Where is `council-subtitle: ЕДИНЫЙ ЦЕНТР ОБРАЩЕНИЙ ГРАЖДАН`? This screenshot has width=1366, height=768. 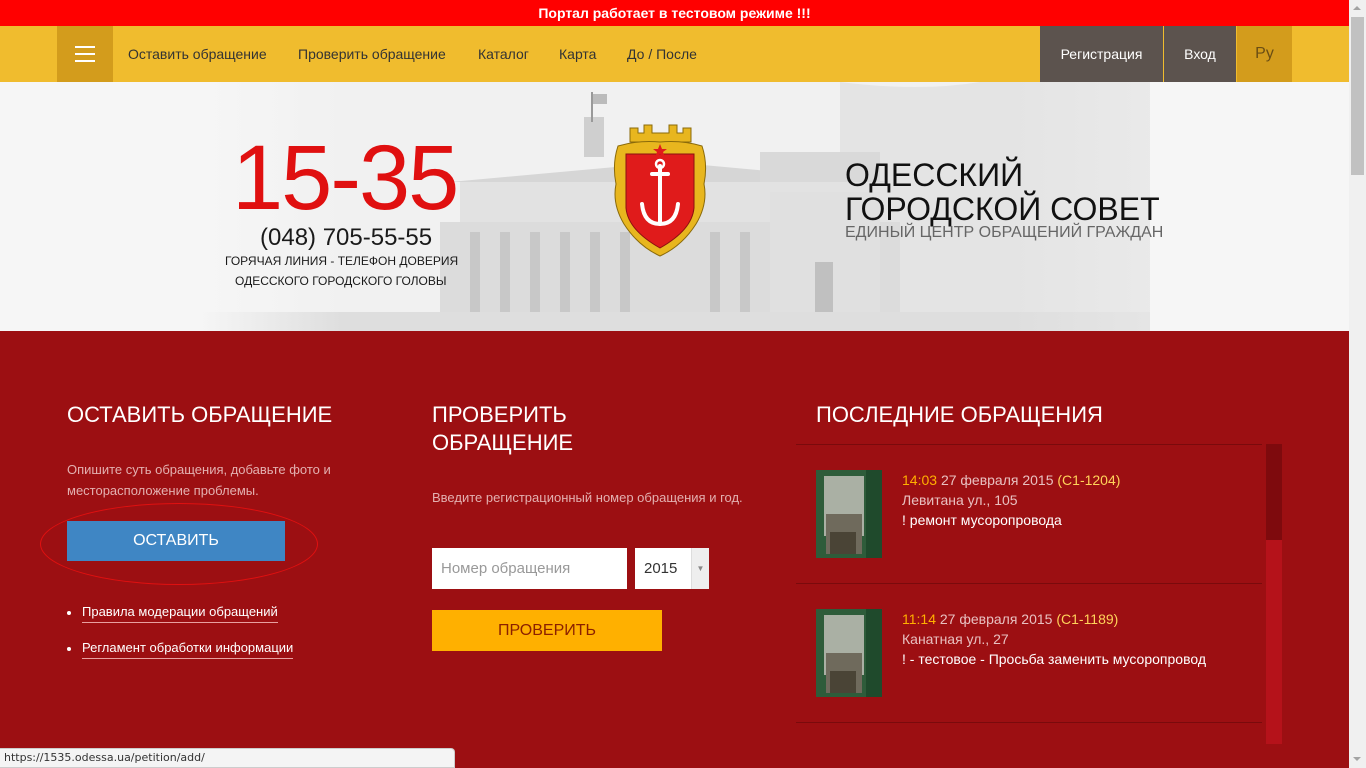
council-subtitle: ЕДИНЫЙ ЦЕНТР ОБРАЩЕНИЙ ГРАЖДАН is located at coordinates (1004, 232).